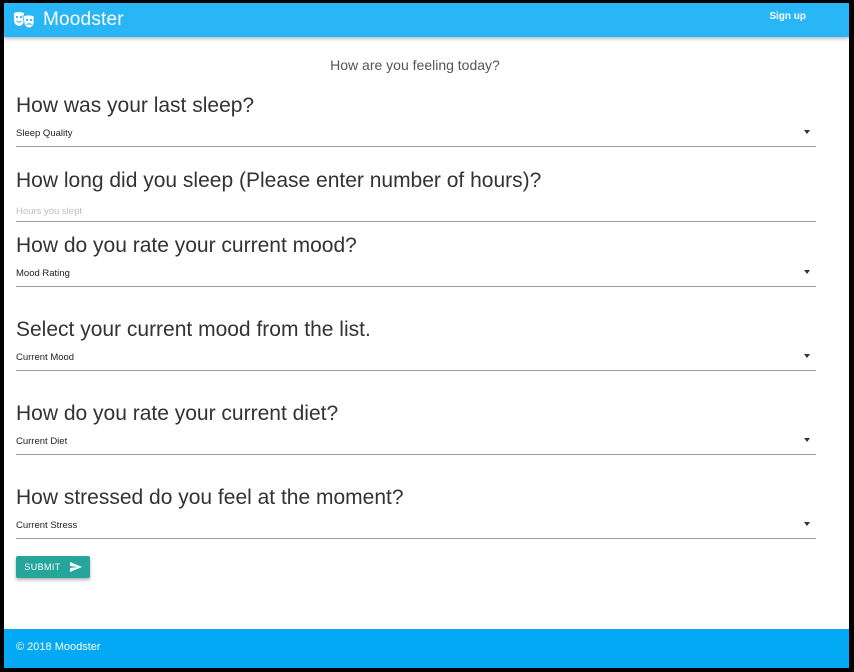 The height and width of the screenshot is (672, 854). What do you see at coordinates (47, 525) in the screenshot?
I see `select-value: Current Stress` at bounding box center [47, 525].